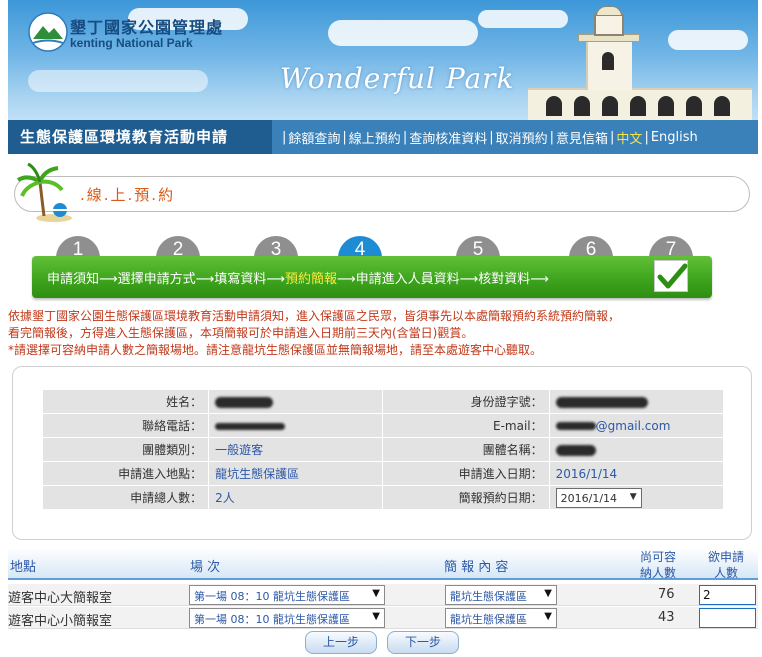  What do you see at coordinates (48, 32) in the screenshot?
I see `park-logo-icon` at bounding box center [48, 32].